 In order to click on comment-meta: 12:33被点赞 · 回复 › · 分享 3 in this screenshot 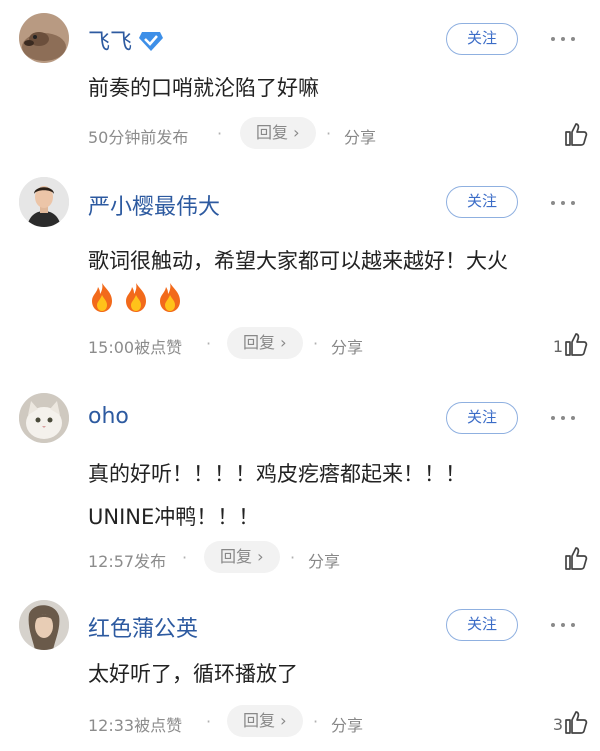, I will do `click(338, 722)`.